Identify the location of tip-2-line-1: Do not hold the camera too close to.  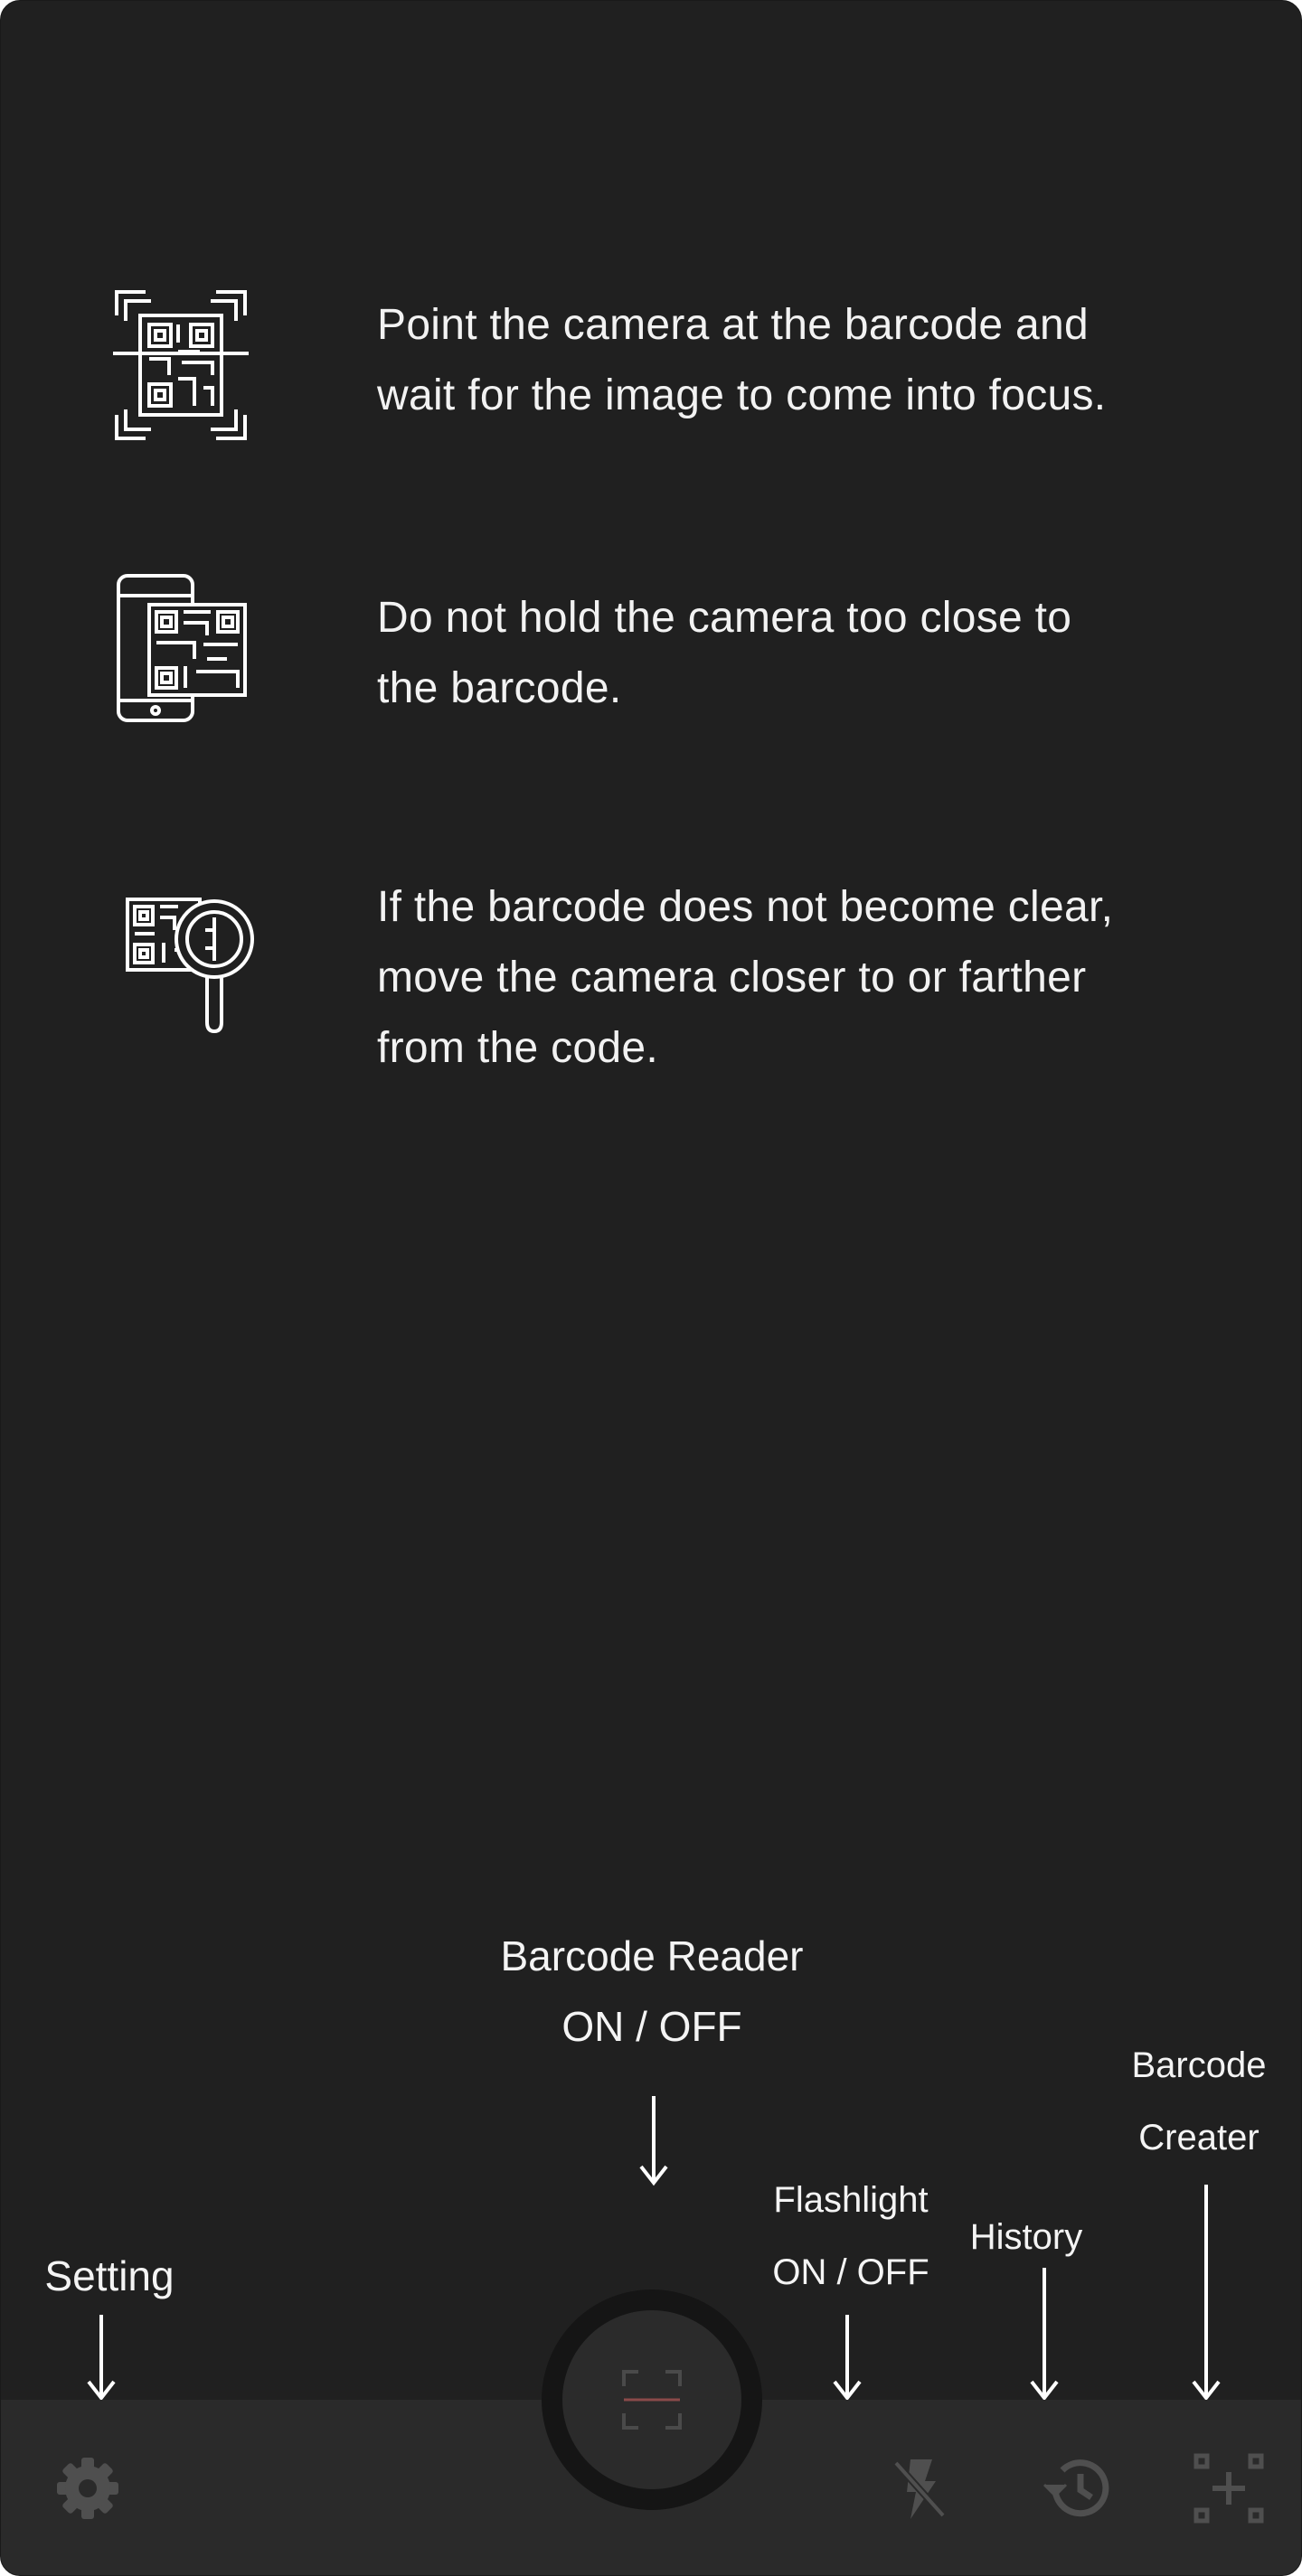
(725, 618).